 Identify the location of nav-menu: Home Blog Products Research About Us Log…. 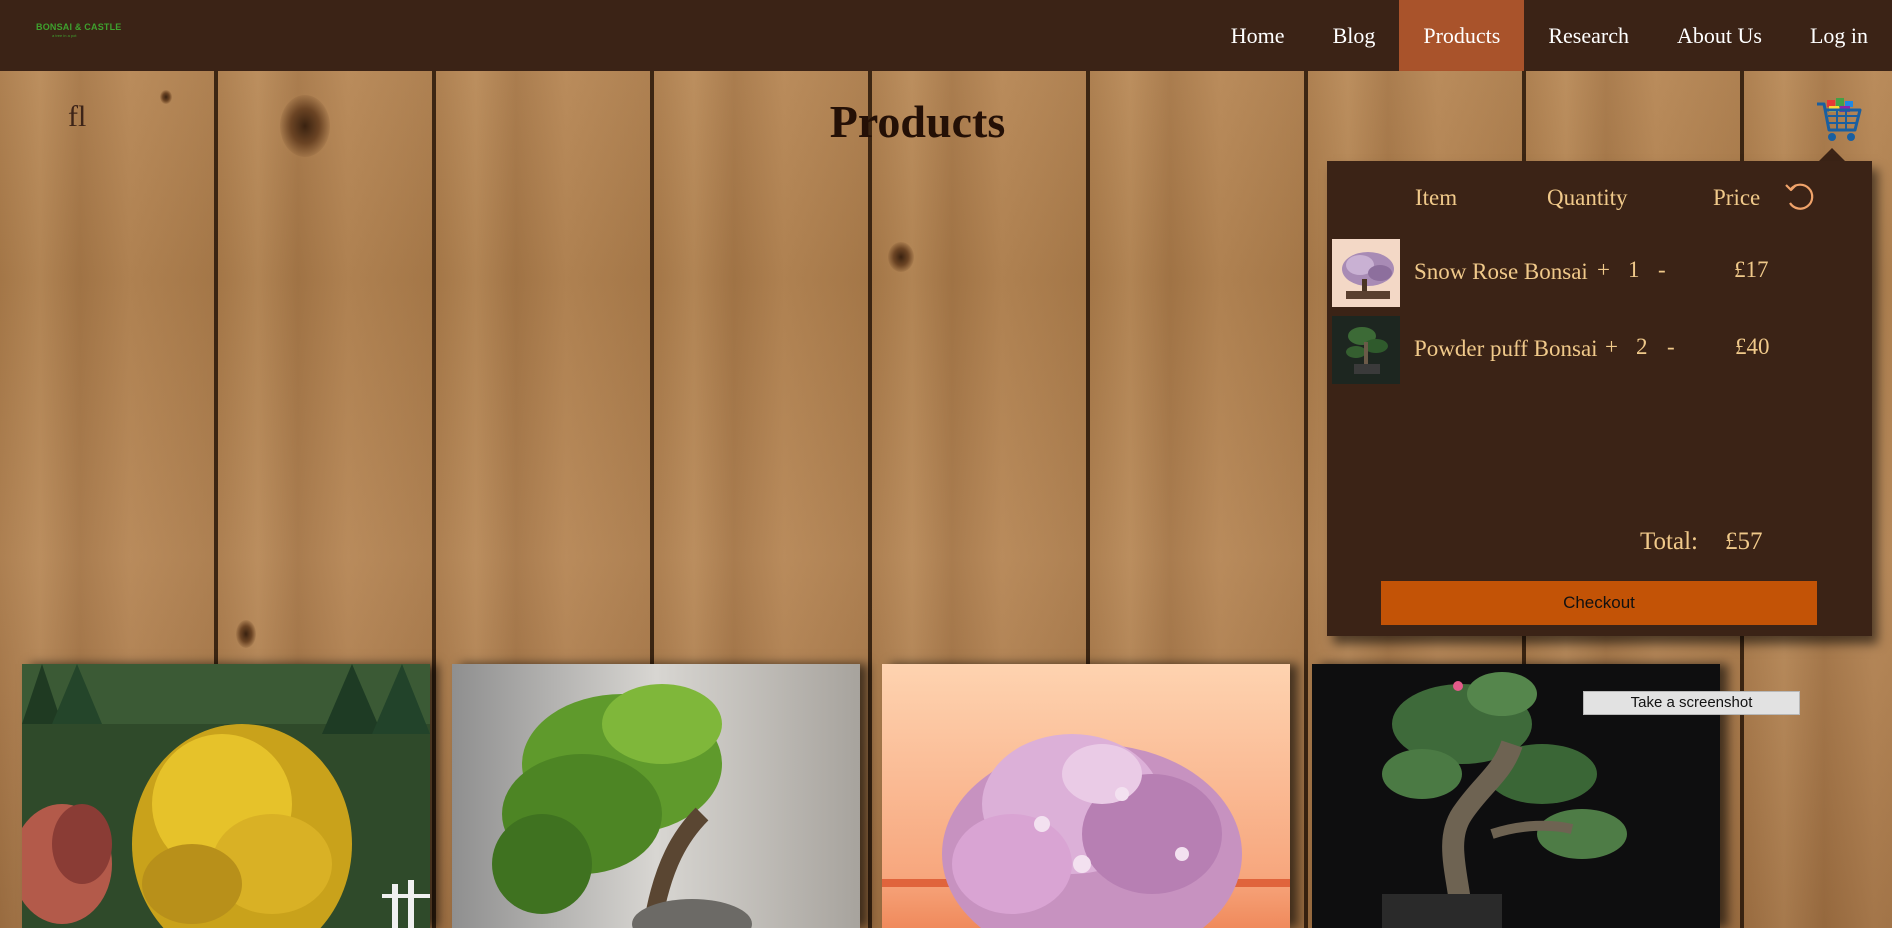
(1549, 35).